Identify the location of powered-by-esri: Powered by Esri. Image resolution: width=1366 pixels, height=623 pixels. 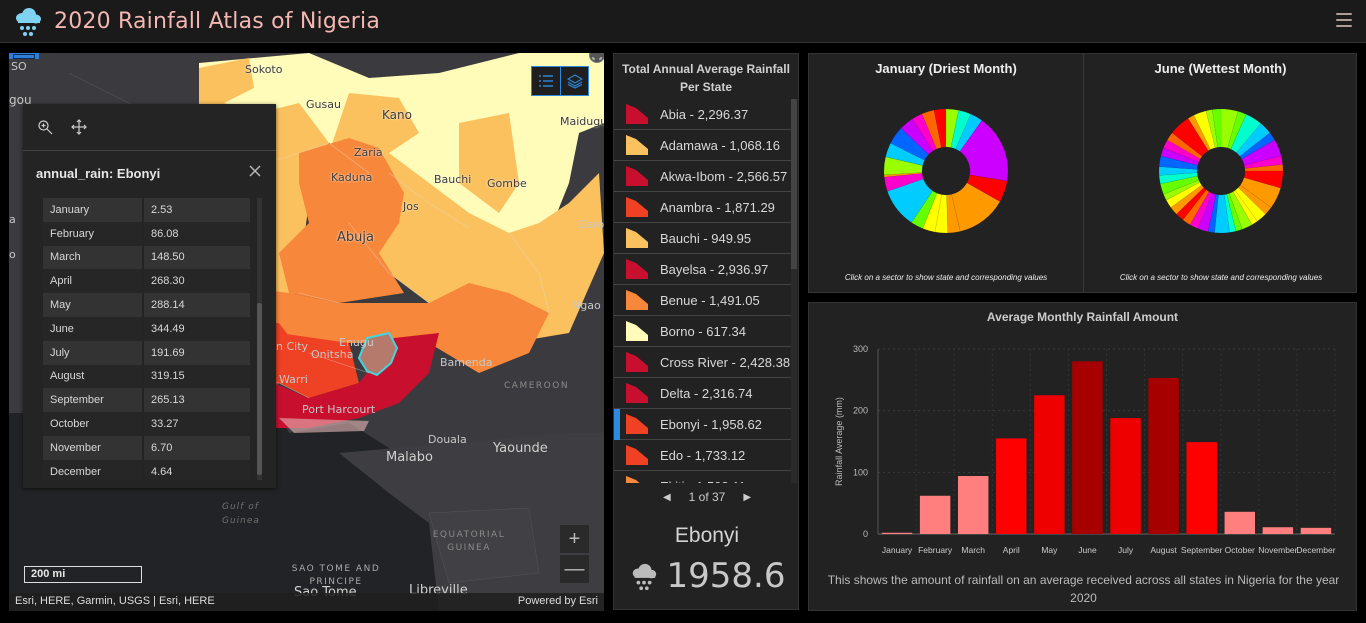
(558, 602).